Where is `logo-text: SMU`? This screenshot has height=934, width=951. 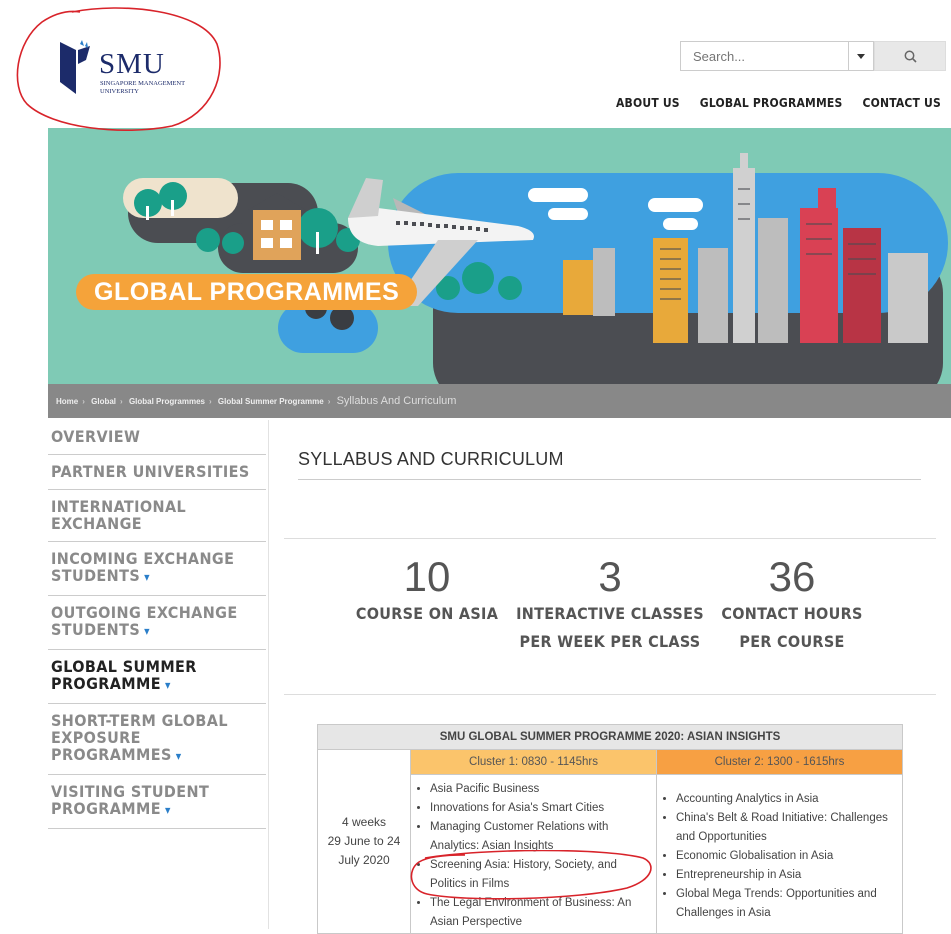
logo-text: SMU is located at coordinates (132, 64).